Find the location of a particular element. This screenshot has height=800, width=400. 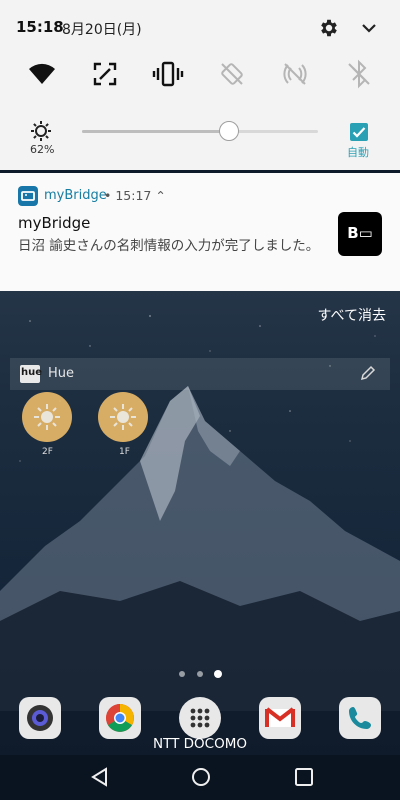

lamp-label-2f: 2F is located at coordinates (47, 452).